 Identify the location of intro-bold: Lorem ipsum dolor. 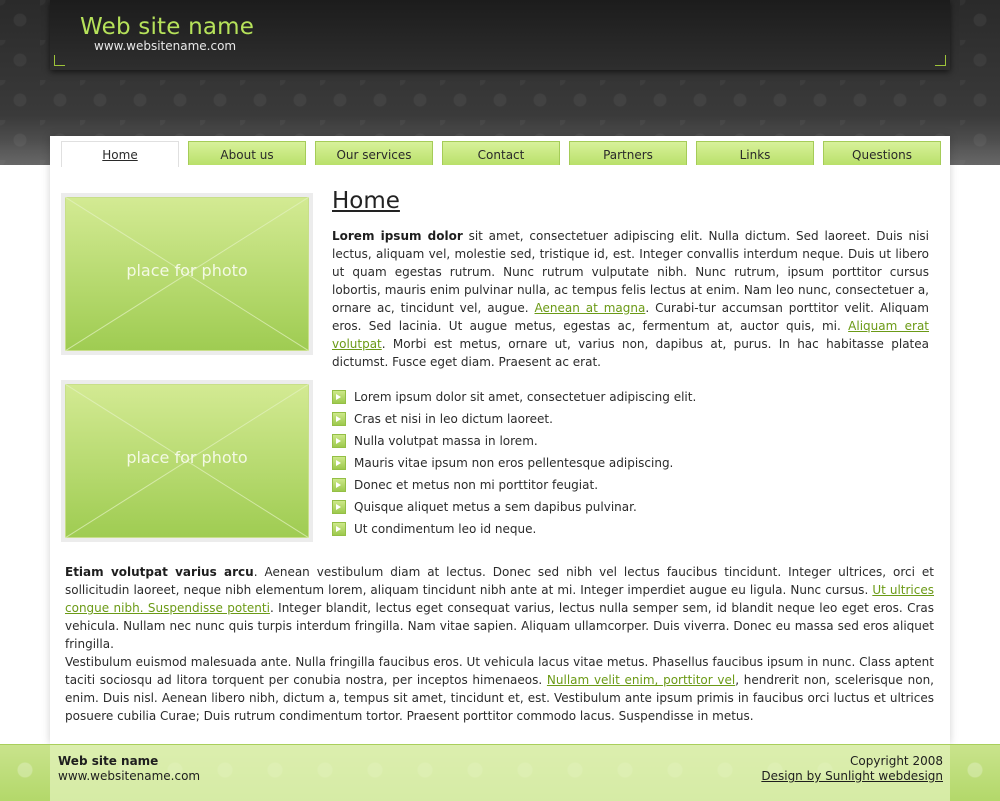
(397, 236).